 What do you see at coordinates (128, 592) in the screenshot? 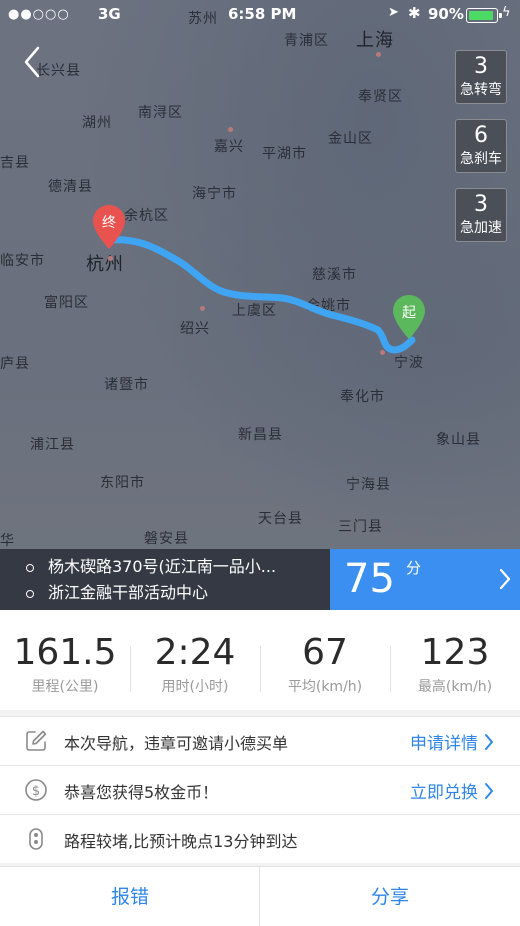
I see `destination-address-text: 浙江金融干部活动中心` at bounding box center [128, 592].